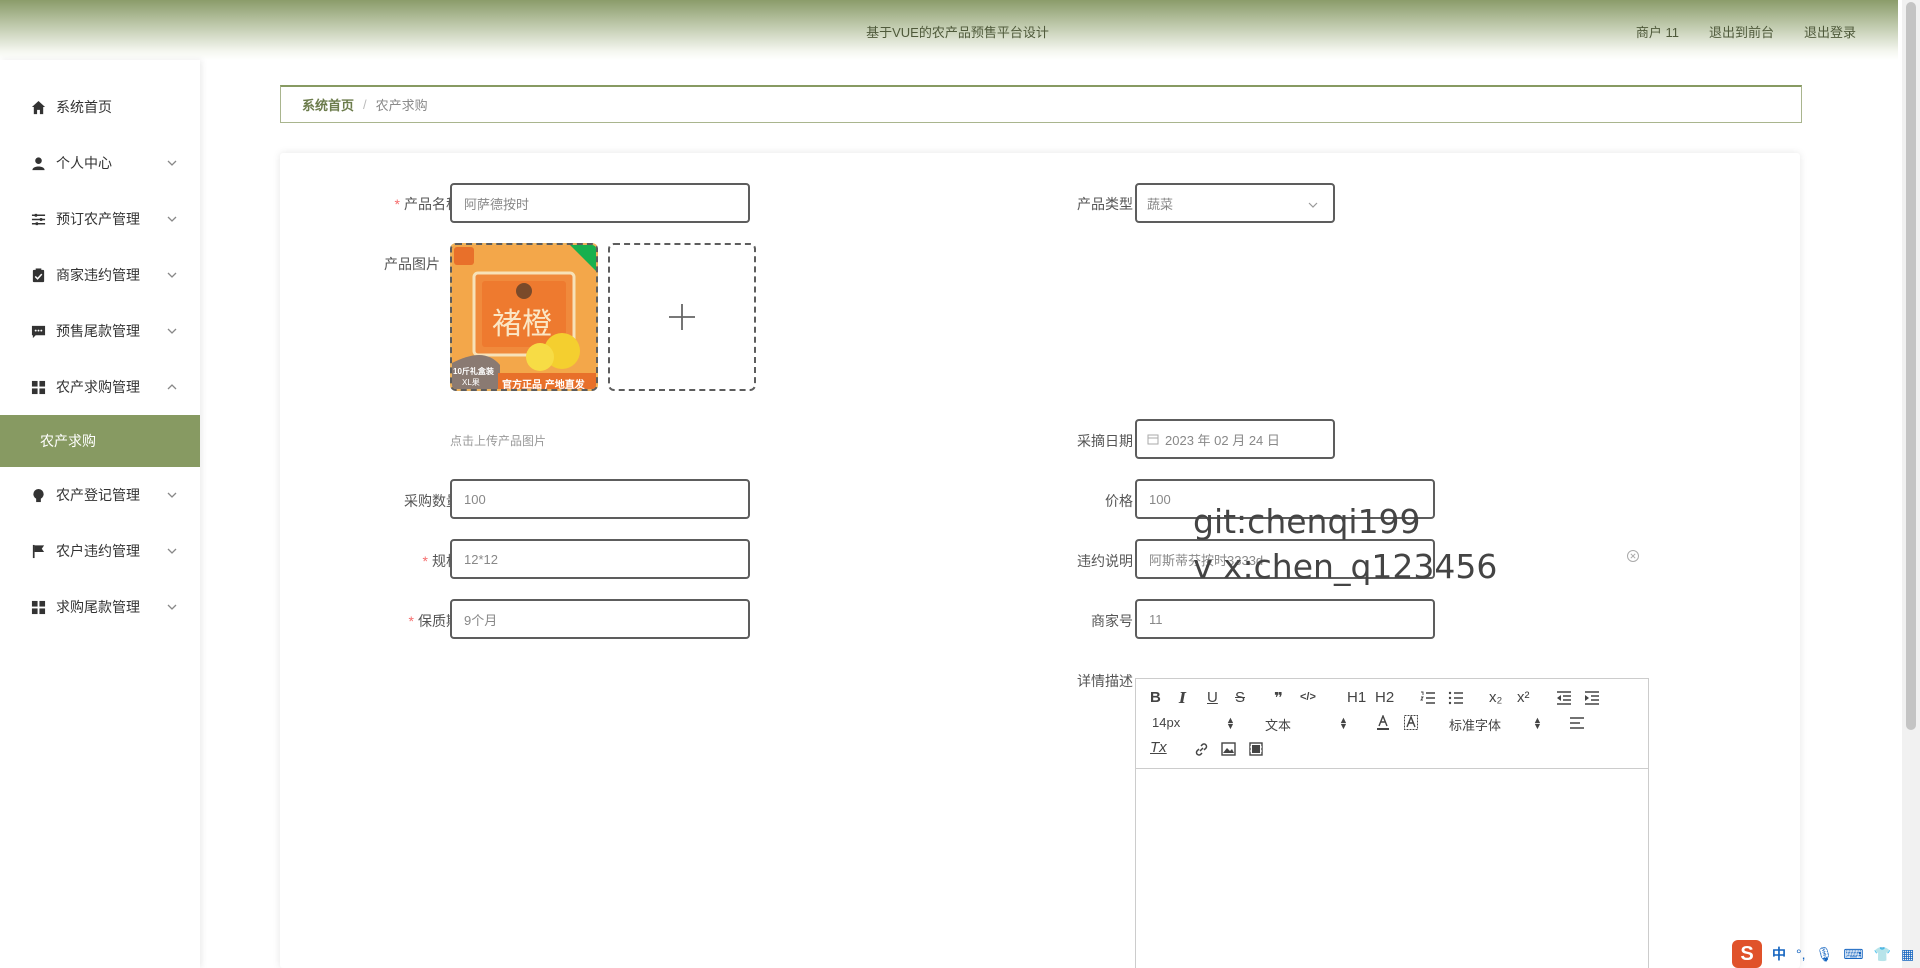  I want to click on product-image-badge: 10斤礼盒装, so click(473, 371).